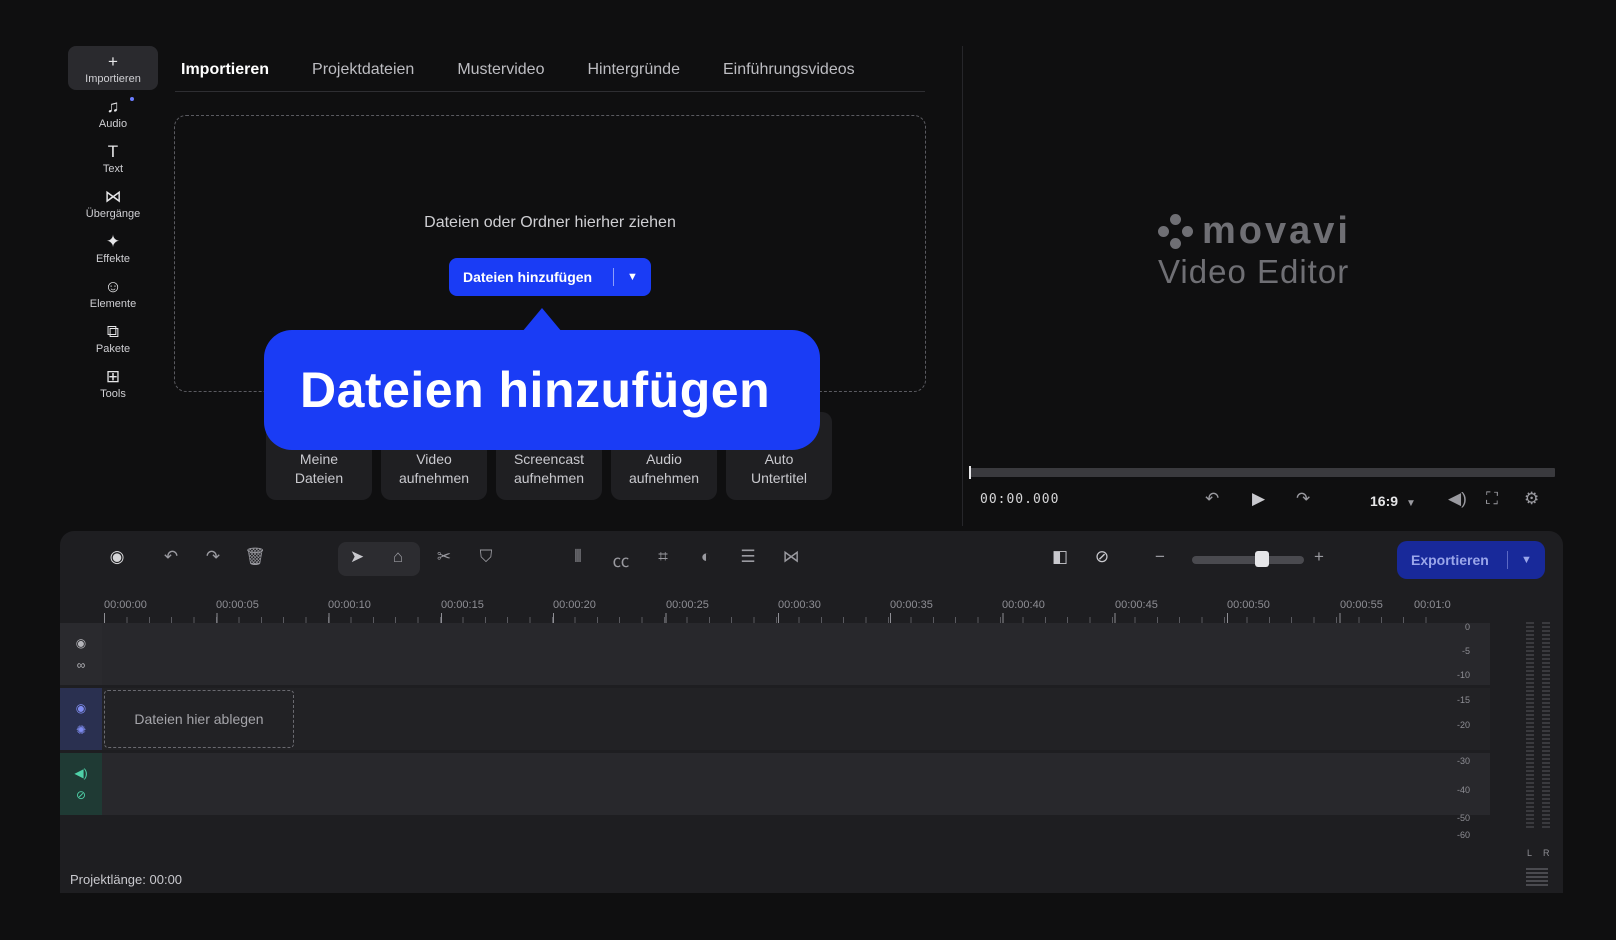 This screenshot has width=1616, height=940. I want to click on zoom-slider-handle, so click(1262, 559).